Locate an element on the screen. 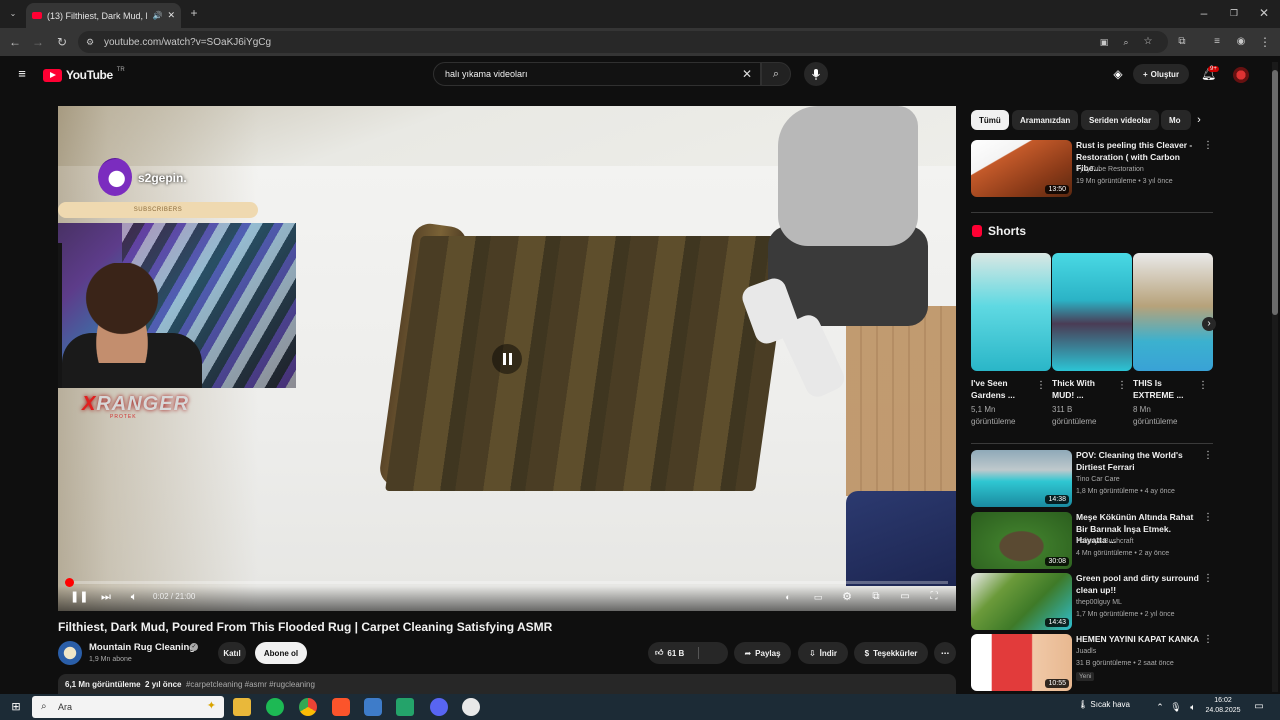 This screenshot has height=720, width=1280. video-channel: Polissya Bushcraft is located at coordinates (1105, 541).